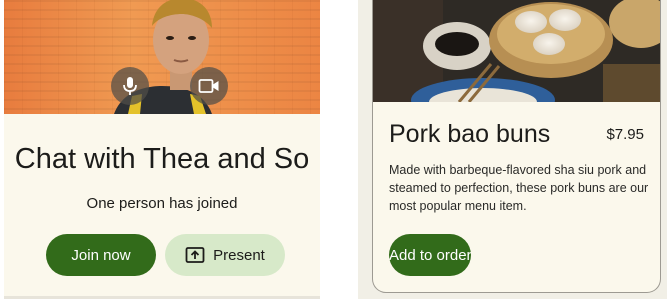  What do you see at coordinates (162, 159) in the screenshot?
I see `meeting-title: Chat with Thea and So` at bounding box center [162, 159].